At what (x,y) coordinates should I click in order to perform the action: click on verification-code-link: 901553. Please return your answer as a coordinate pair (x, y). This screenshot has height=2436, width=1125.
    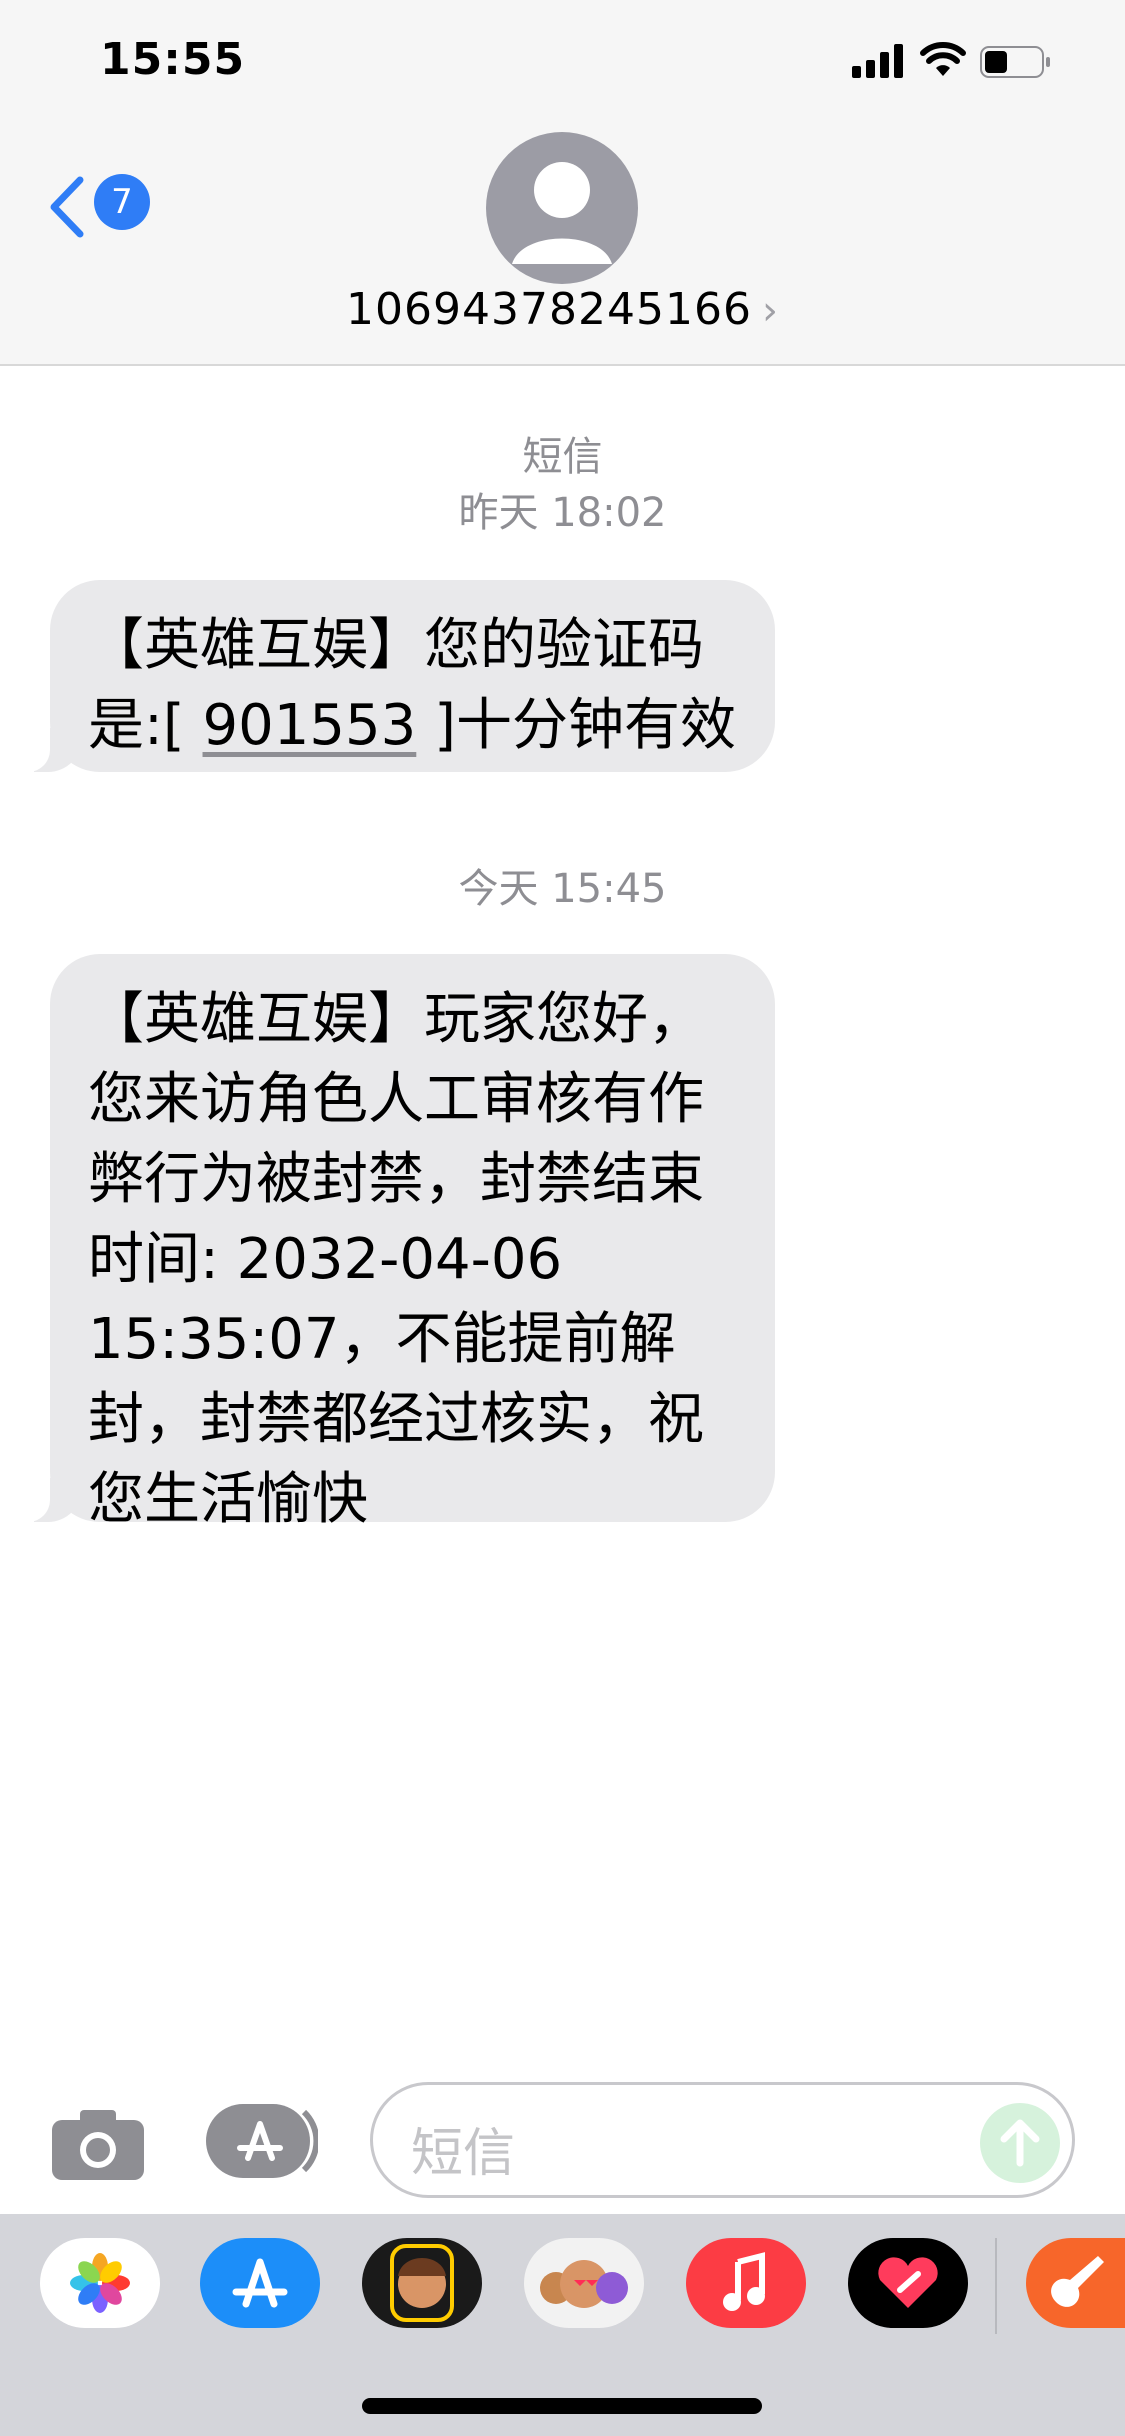
    Looking at the image, I should click on (310, 725).